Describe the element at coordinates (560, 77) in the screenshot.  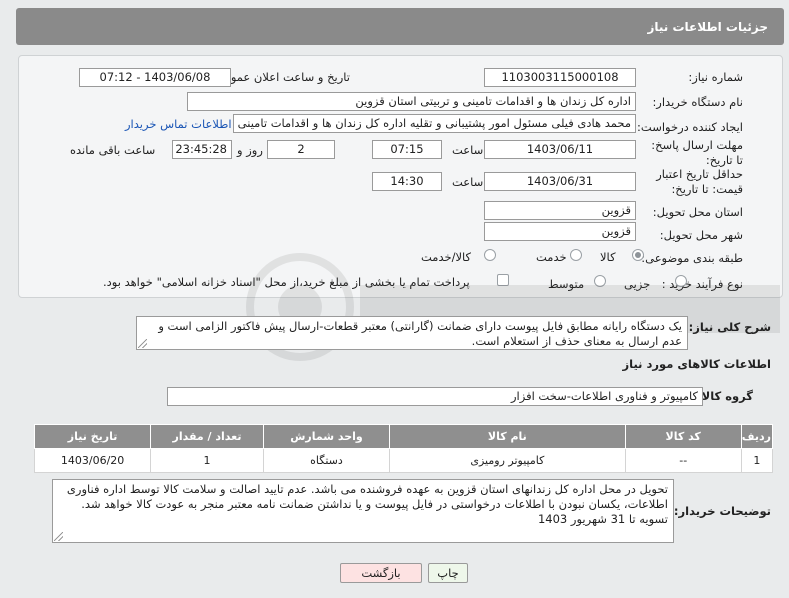
I see `need-number-field: 1103003115000108` at that location.